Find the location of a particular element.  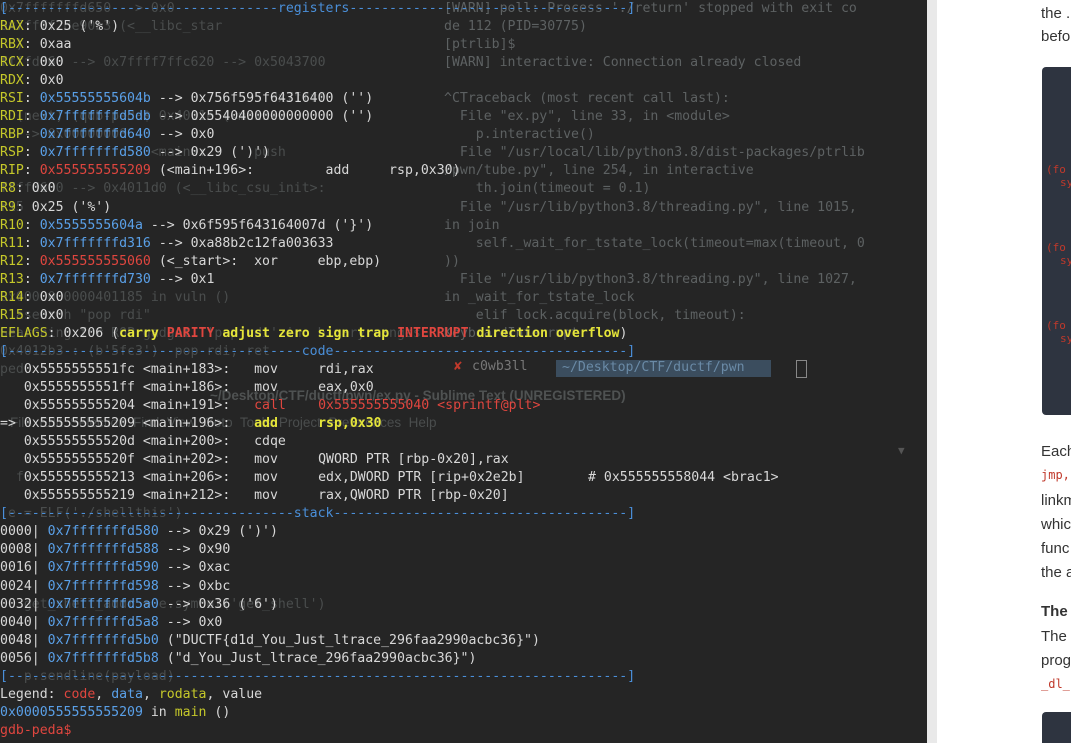

code-row: 0x5555555551fc <main+183>: mov rdi,rax is located at coordinates (389, 370).